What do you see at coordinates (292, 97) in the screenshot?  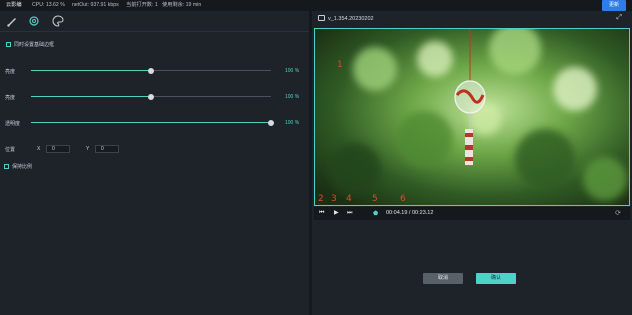 I see `brightness2-value: 100 %` at bounding box center [292, 97].